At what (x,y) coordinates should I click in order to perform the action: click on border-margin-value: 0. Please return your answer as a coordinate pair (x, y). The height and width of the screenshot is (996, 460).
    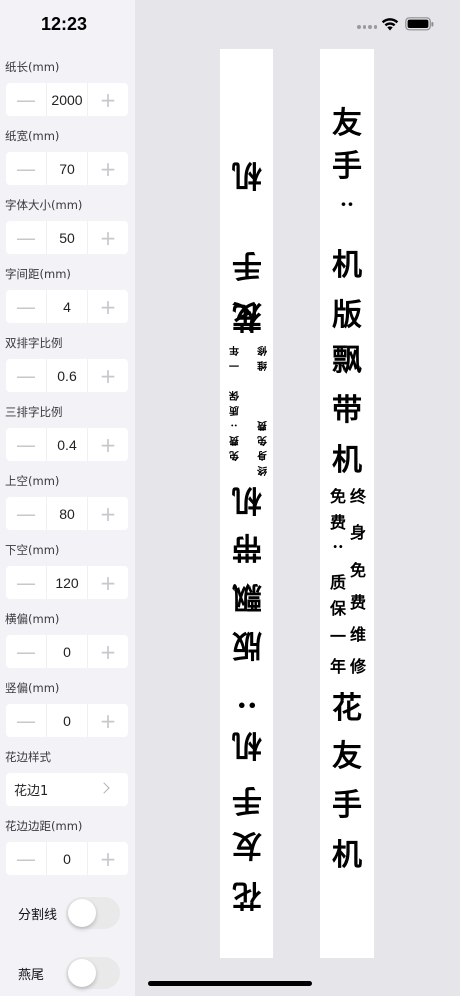
    Looking at the image, I should click on (67, 858).